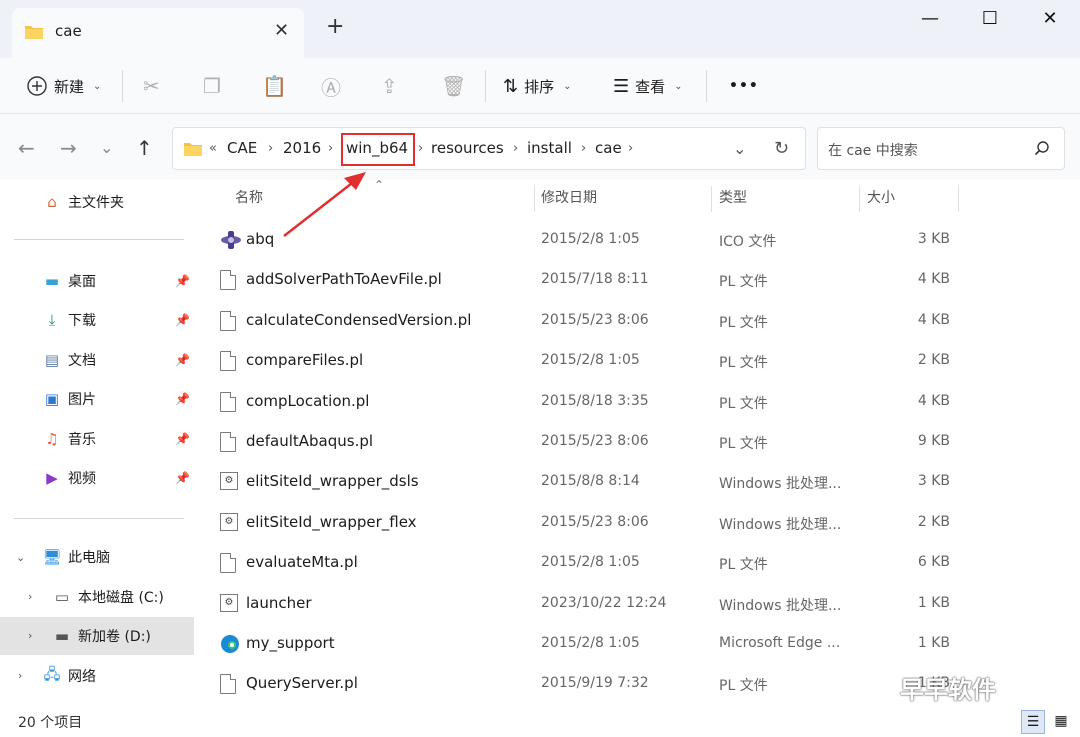 The width and height of the screenshot is (1080, 737). Describe the element at coordinates (595, 400) in the screenshot. I see `file-date: 2015/8/18 3:35` at that location.